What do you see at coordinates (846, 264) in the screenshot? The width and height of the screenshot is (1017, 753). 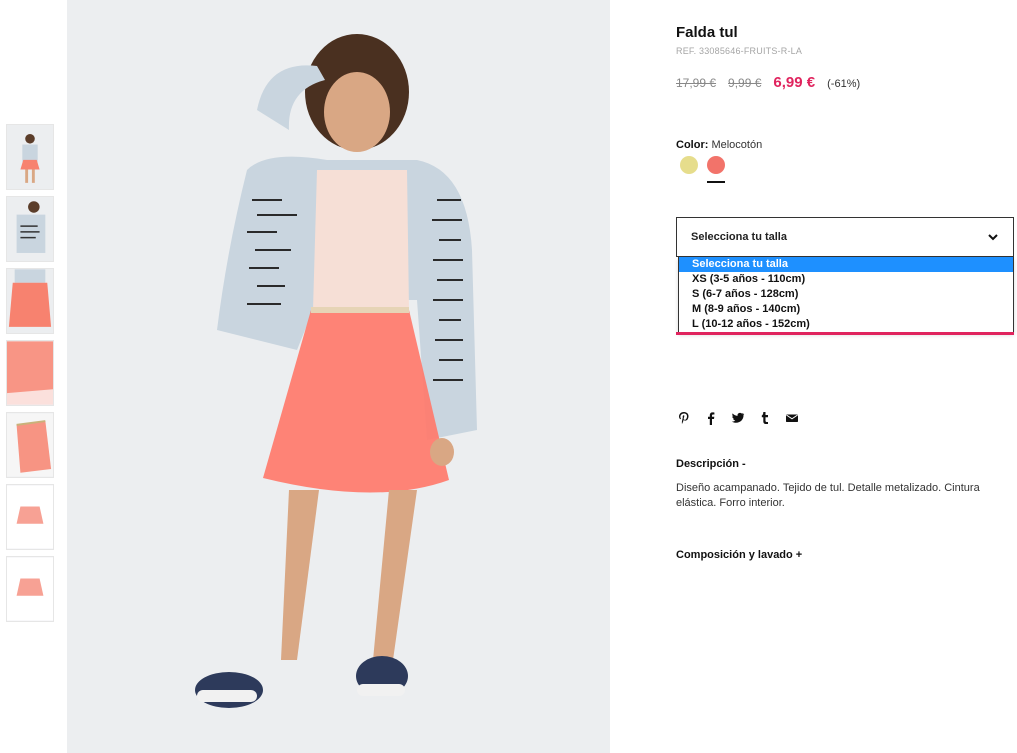 I see `size-option-placeholder: Selecciona tu talla` at bounding box center [846, 264].